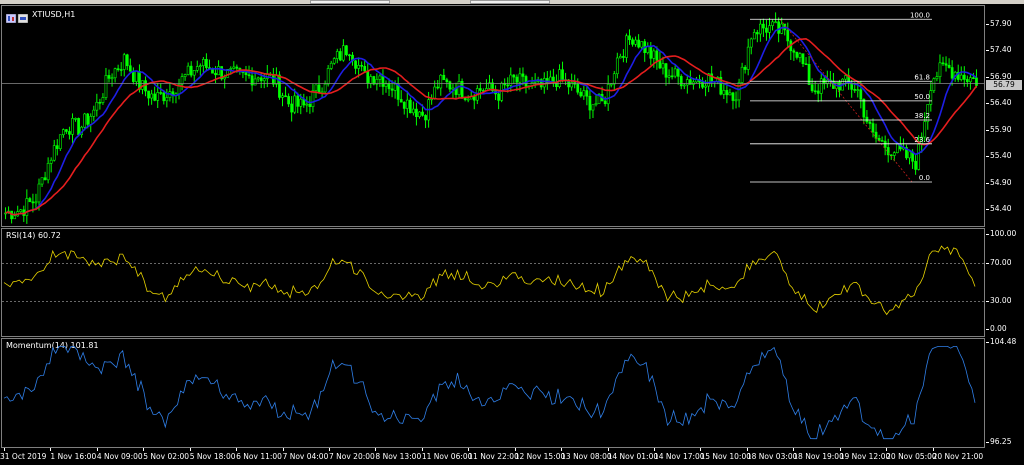  What do you see at coordinates (1001, 441) in the screenshot?
I see `momentum-tick-label: 96.25` at bounding box center [1001, 441].